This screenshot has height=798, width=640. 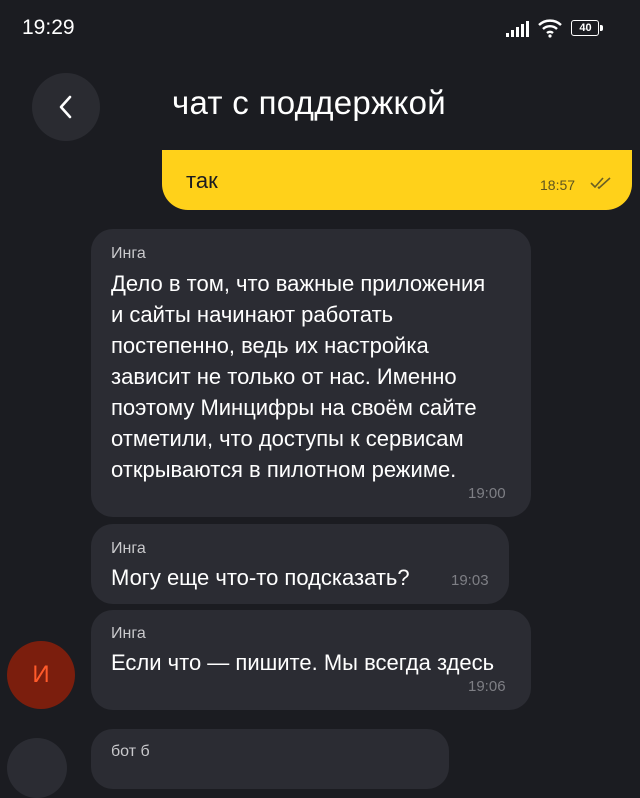 I want to click on message-text: Могу еще что-то подсказать?, so click(x=260, y=577).